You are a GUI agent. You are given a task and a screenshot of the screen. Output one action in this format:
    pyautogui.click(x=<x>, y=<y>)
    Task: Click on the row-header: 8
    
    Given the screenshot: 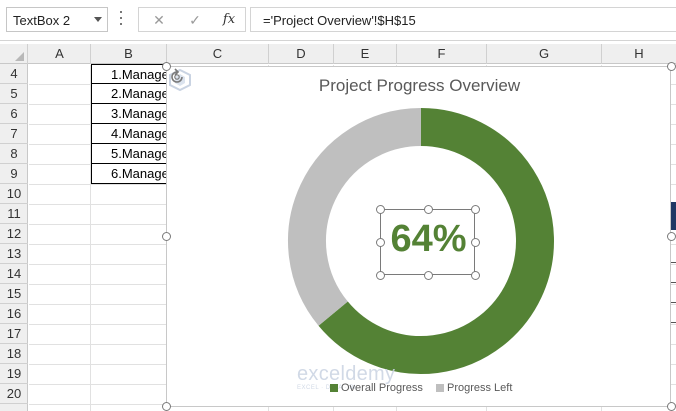 What is the action you would take?
    pyautogui.click(x=14, y=154)
    